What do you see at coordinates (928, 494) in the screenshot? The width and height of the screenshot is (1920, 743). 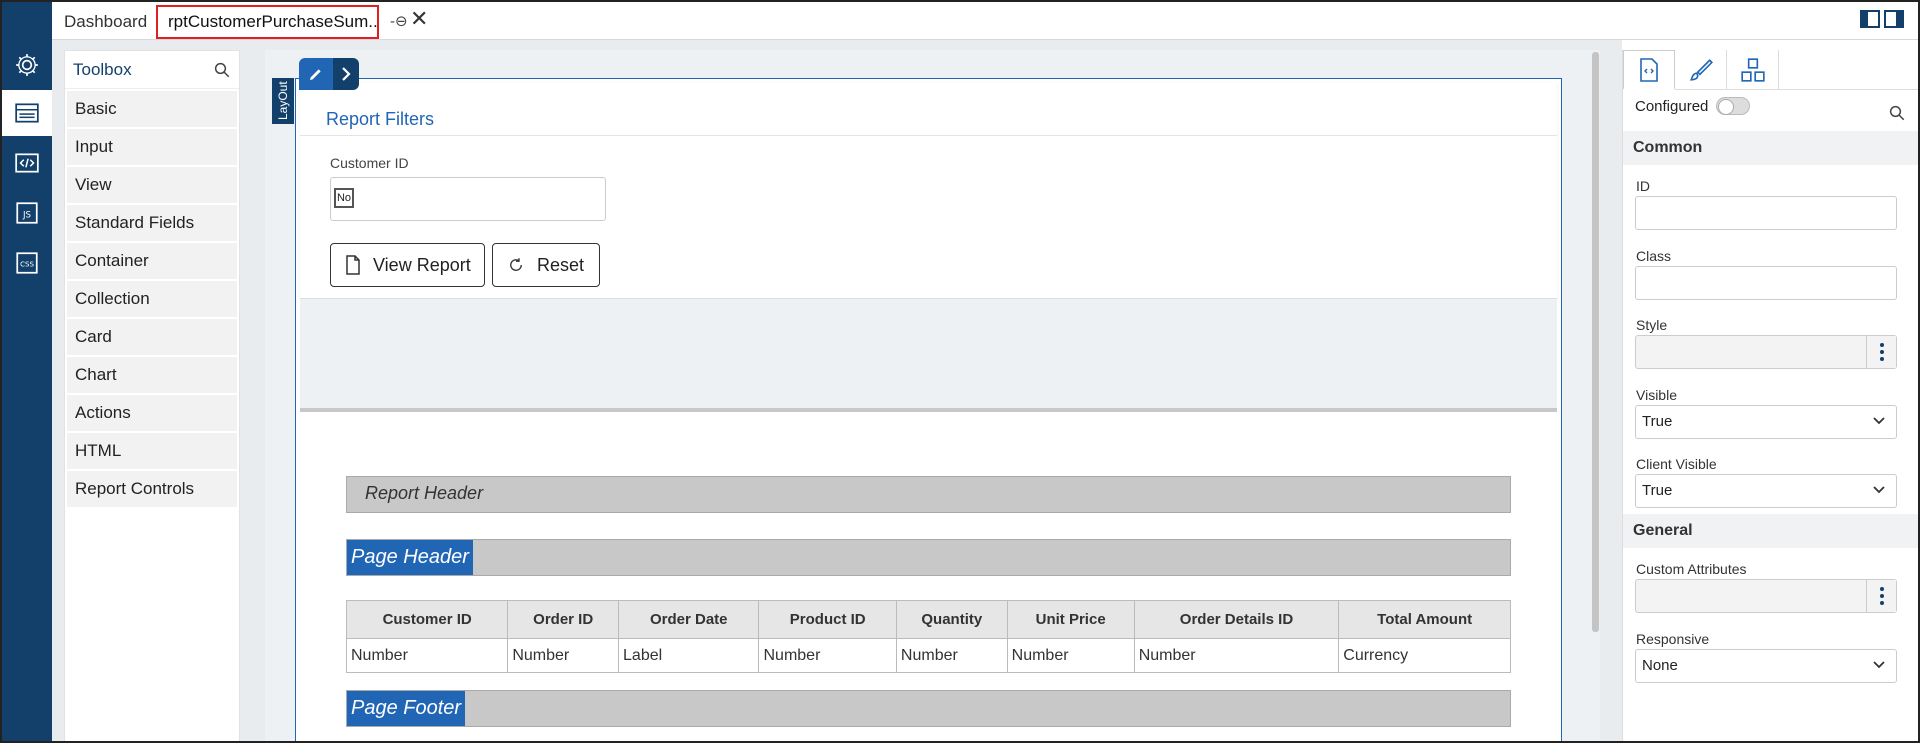 I see `report-header-band: Report Header` at bounding box center [928, 494].